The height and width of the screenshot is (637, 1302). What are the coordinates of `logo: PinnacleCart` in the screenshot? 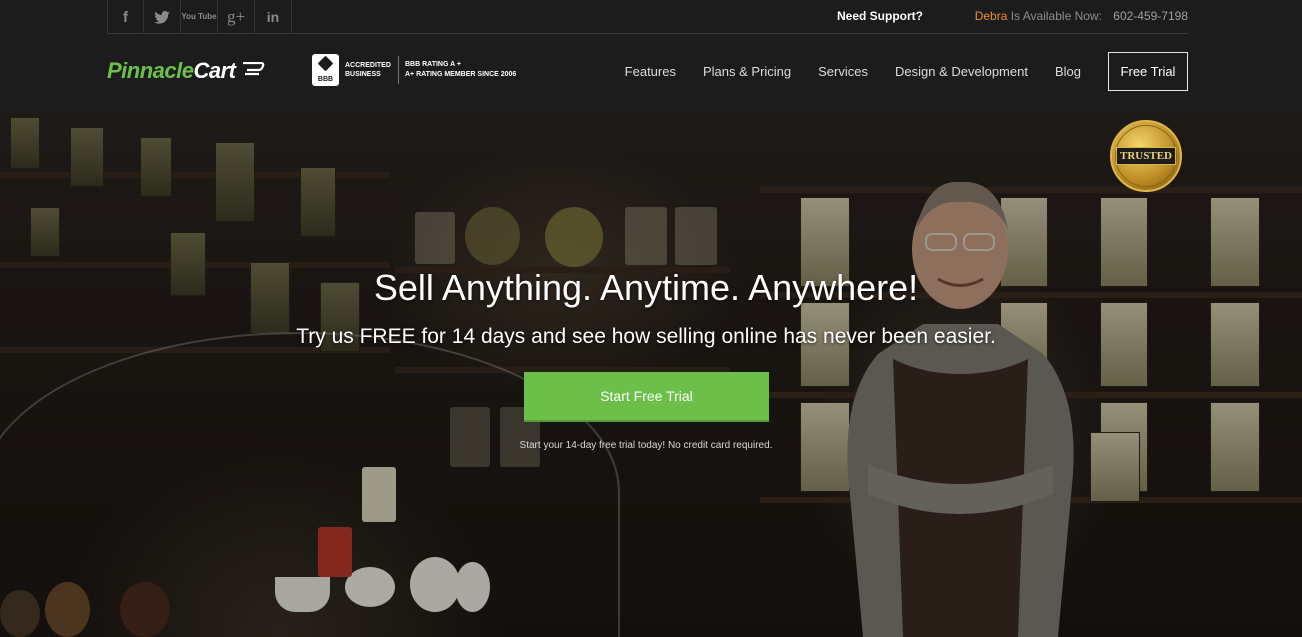 It's located at (186, 71).